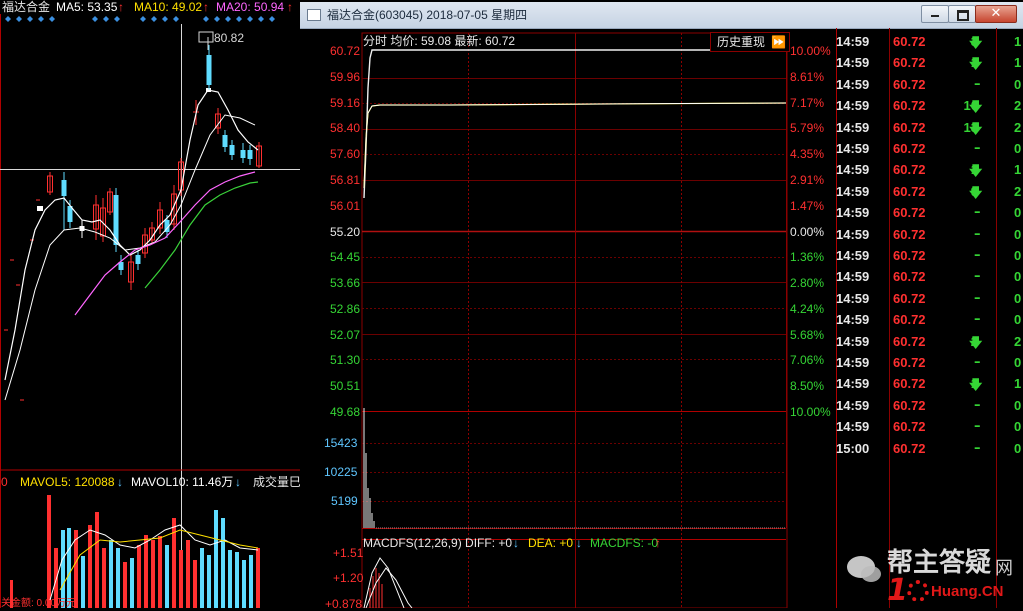 This screenshot has height=611, width=1023. I want to click on price-tick: 50.51, so click(345, 386).